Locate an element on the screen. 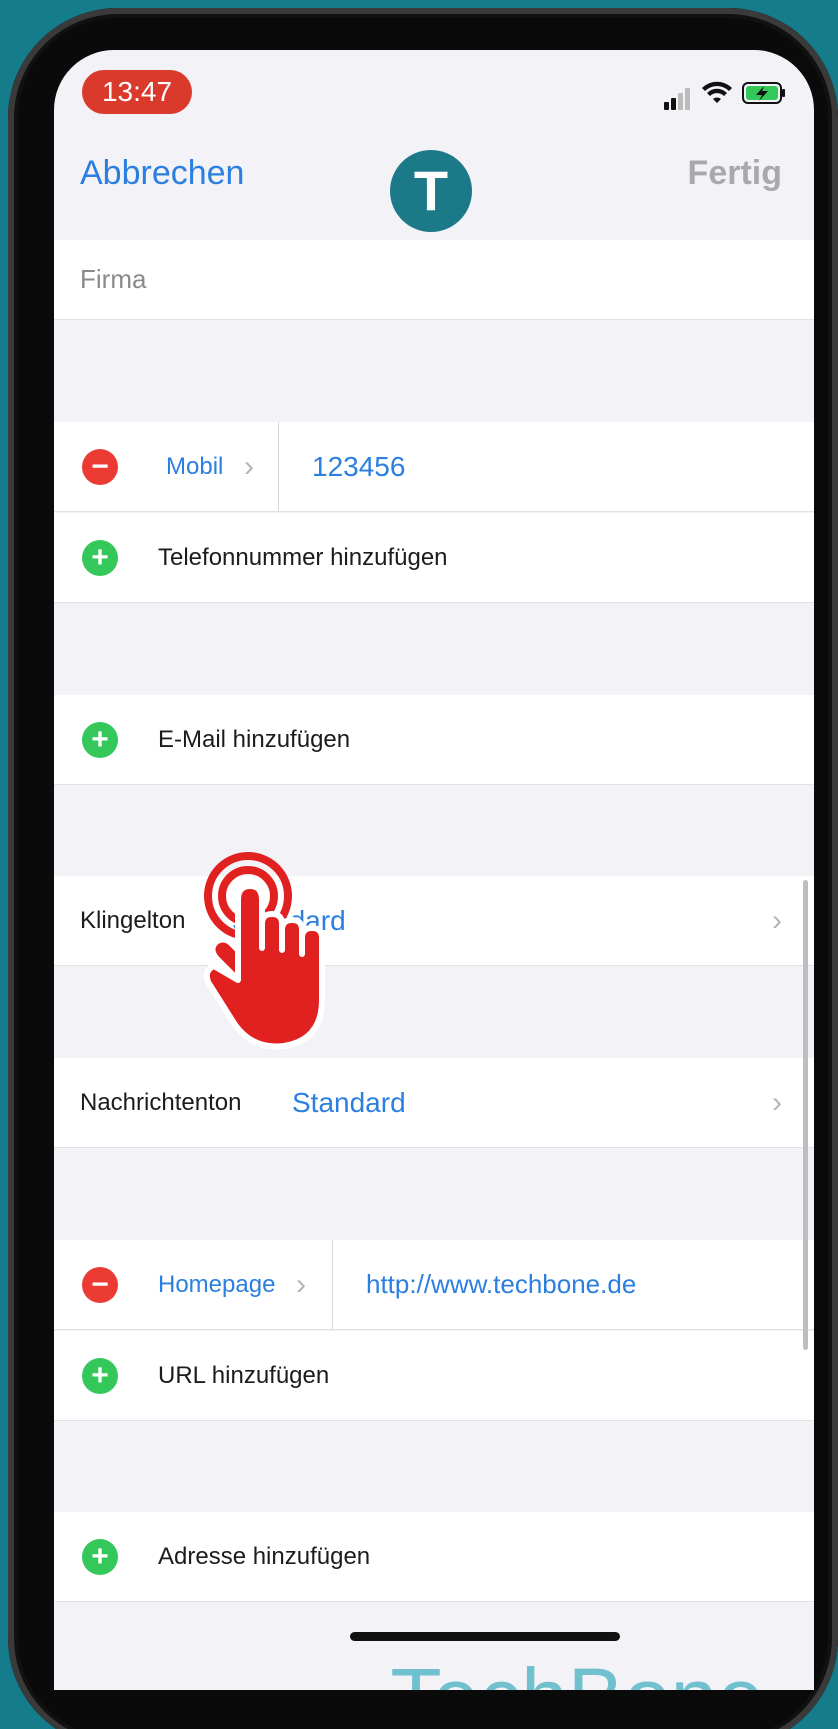 The height and width of the screenshot is (1729, 838). signal-icon is located at coordinates (678, 99).